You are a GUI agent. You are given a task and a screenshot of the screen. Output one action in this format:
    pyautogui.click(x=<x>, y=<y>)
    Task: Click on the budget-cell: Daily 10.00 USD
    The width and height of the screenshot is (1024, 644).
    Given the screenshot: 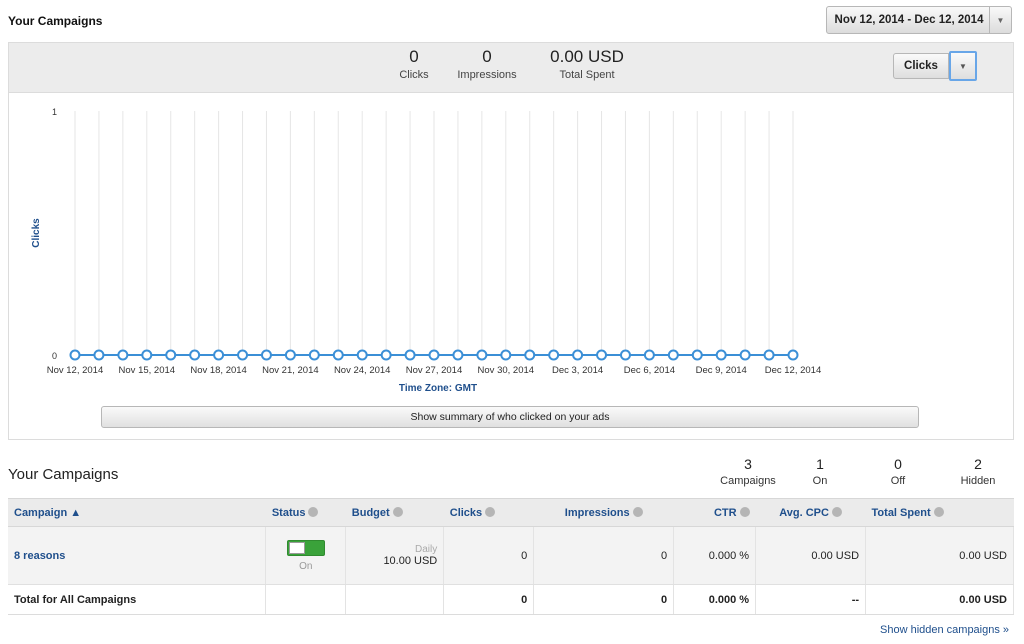 What is the action you would take?
    pyautogui.click(x=395, y=555)
    